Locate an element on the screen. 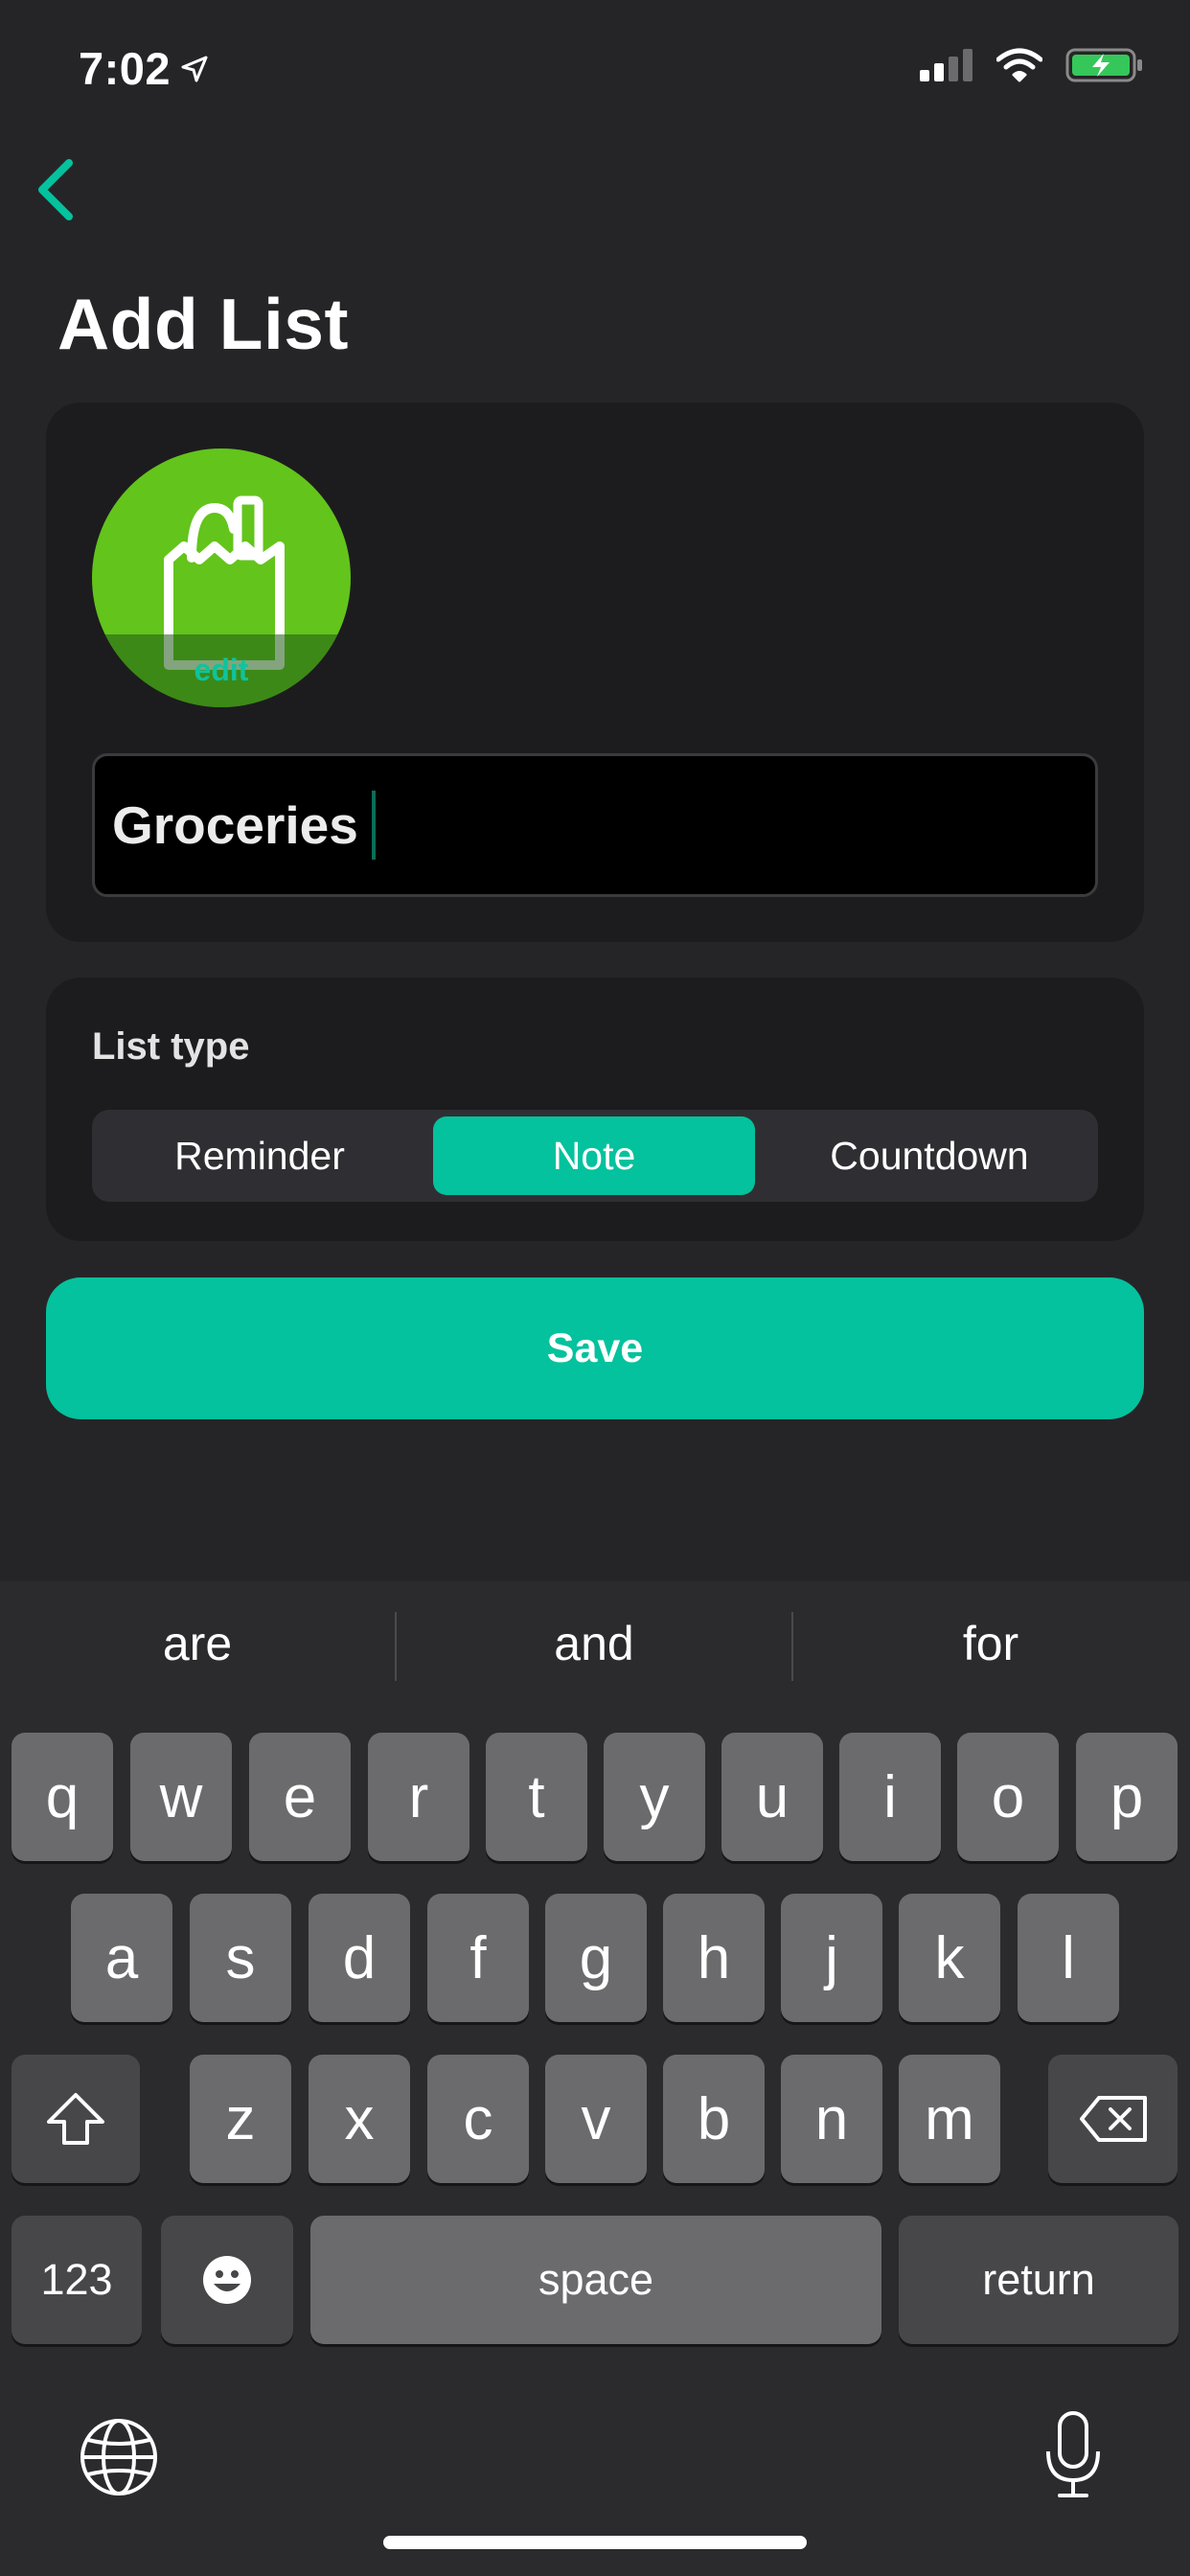  key-i: i is located at coordinates (890, 1797).